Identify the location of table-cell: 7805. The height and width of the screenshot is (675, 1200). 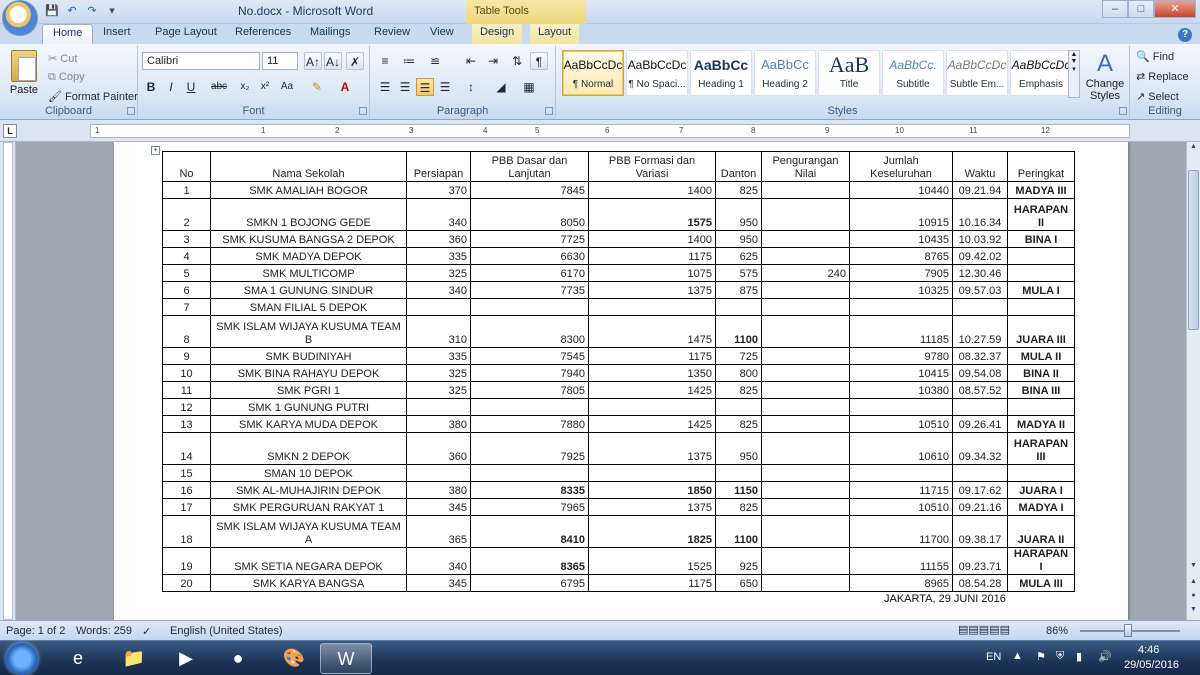
(529, 390).